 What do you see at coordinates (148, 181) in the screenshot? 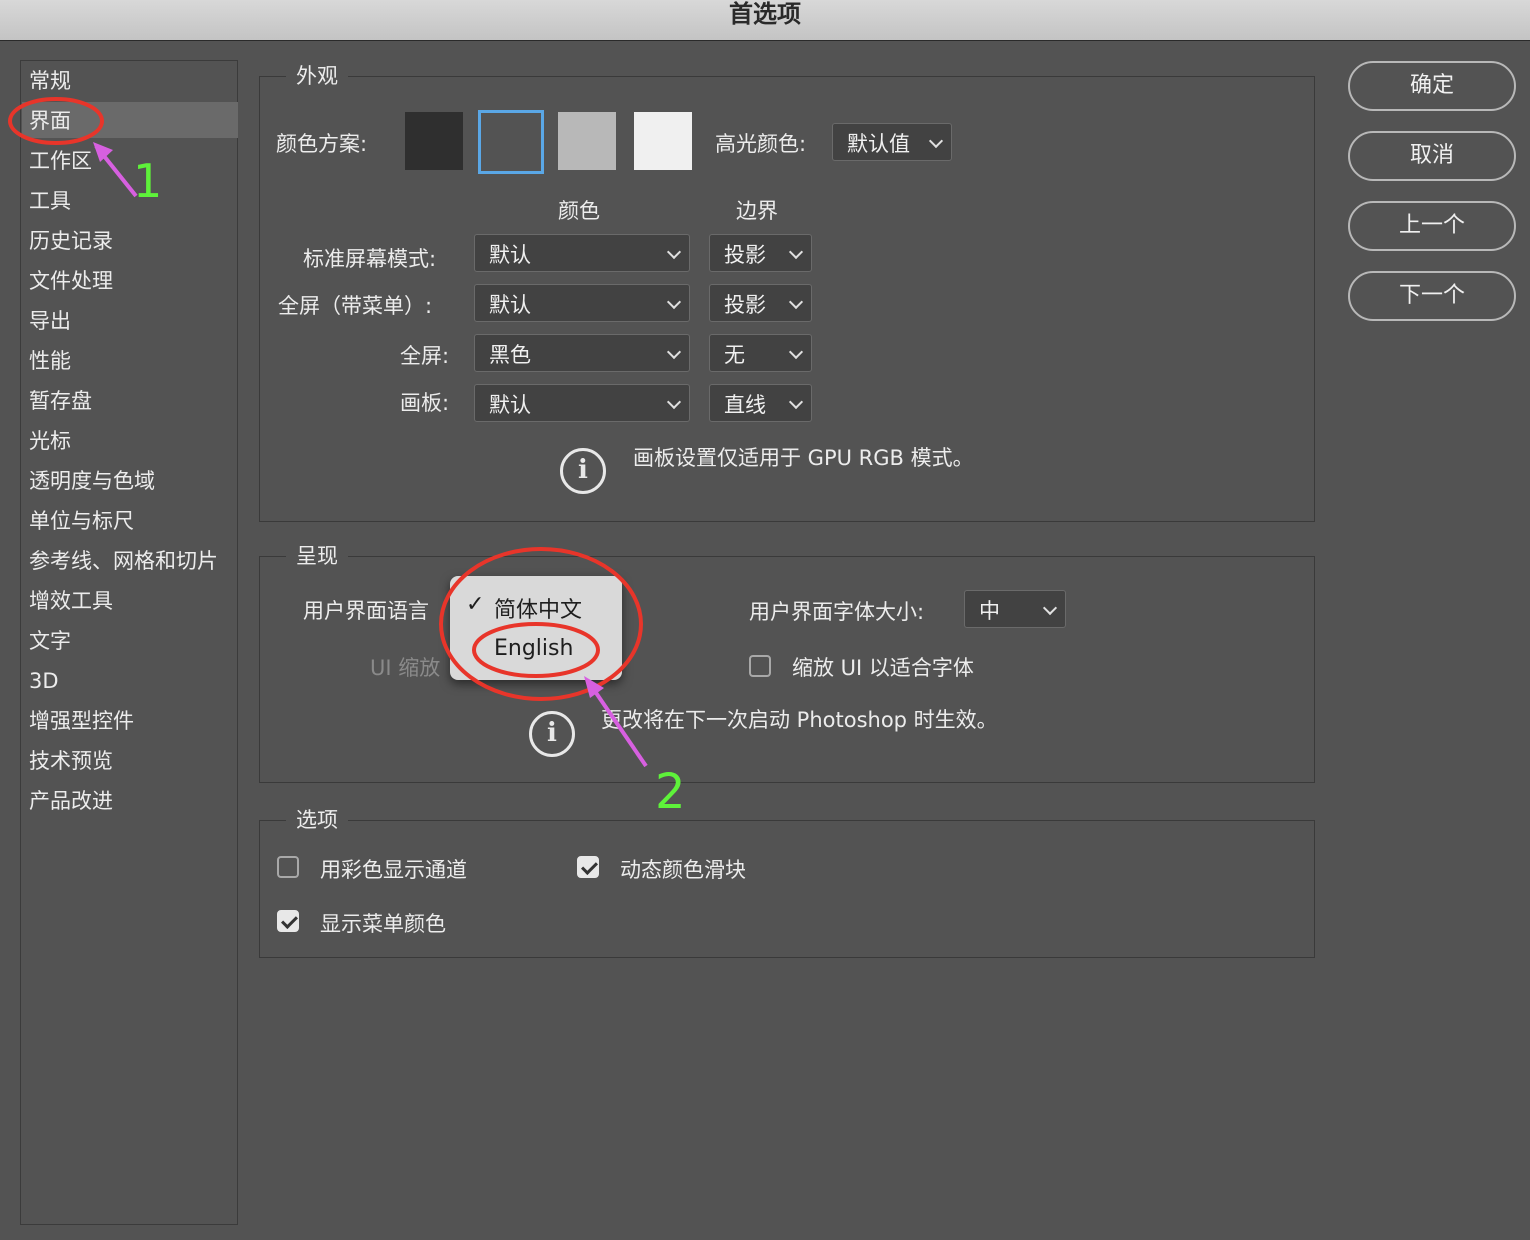
I see `annotation-number-1: 1` at bounding box center [148, 181].